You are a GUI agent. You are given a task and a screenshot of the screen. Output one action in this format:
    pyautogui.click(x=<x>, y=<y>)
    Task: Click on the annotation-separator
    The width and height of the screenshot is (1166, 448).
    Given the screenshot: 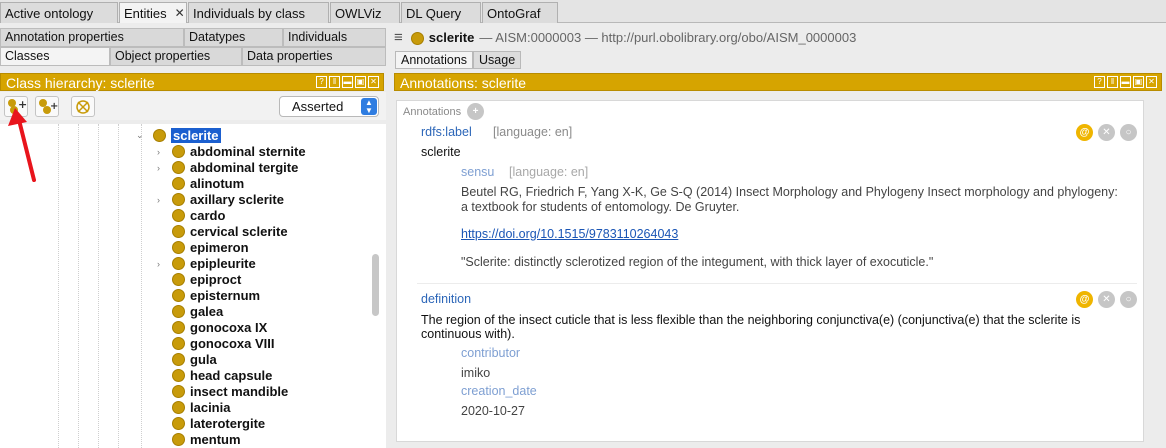 What is the action you would take?
    pyautogui.click(x=777, y=283)
    